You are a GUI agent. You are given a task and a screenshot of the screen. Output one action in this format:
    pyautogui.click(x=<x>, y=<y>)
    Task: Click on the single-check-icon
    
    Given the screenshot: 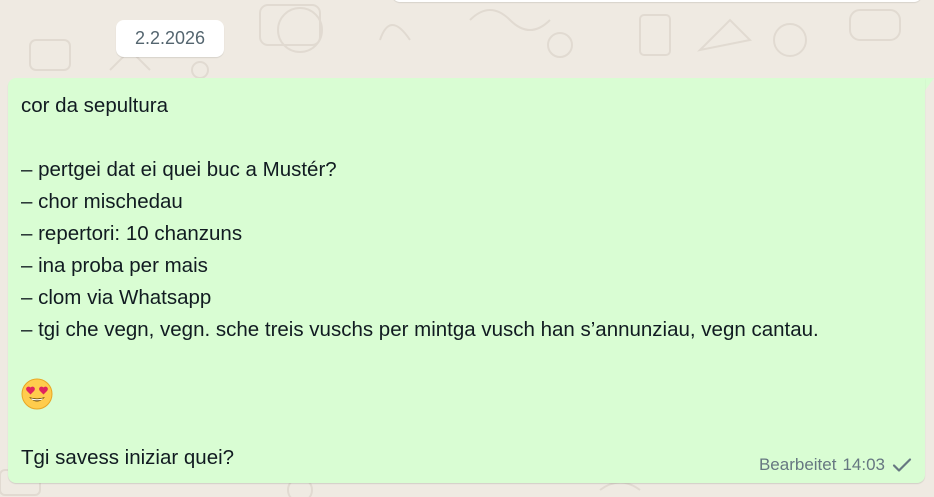 What is the action you would take?
    pyautogui.click(x=902, y=465)
    